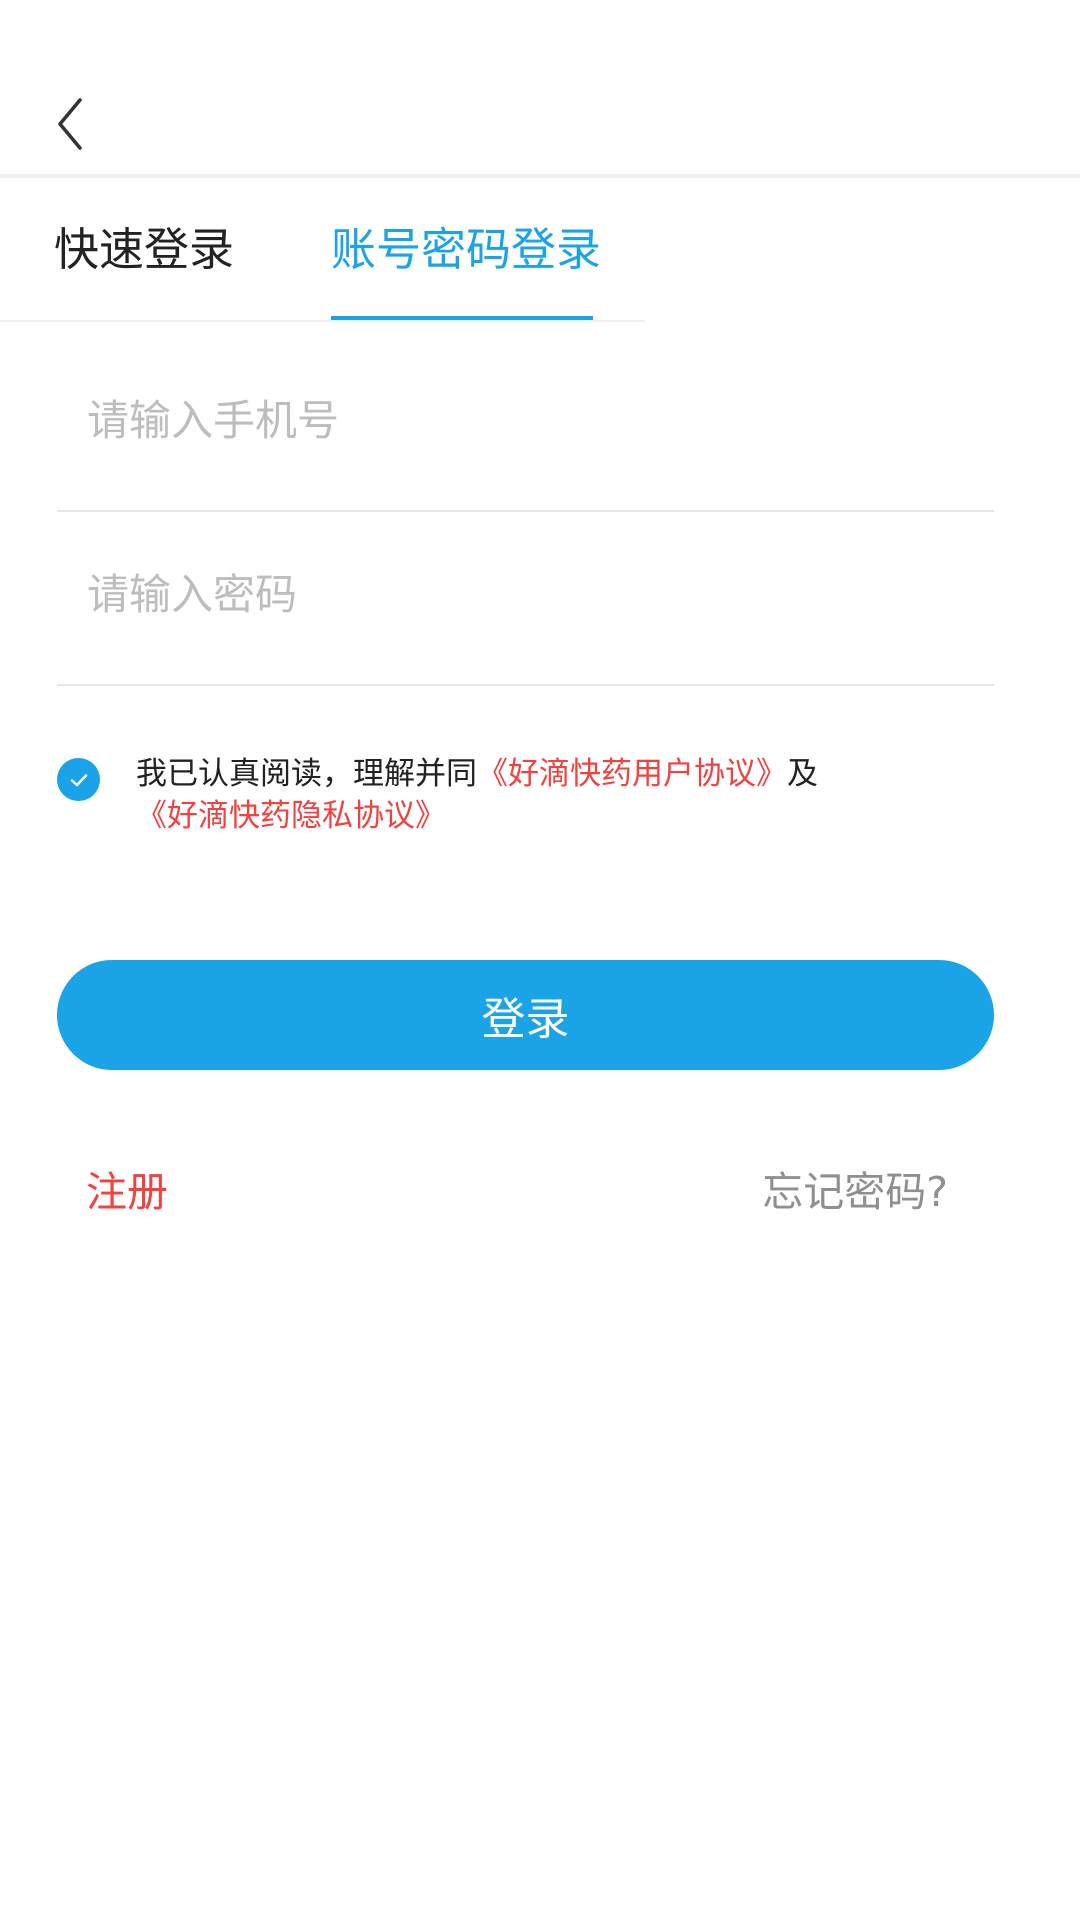  What do you see at coordinates (306, 774) in the screenshot?
I see `agreement-prefix: 我已认真阅读，理解并同` at bounding box center [306, 774].